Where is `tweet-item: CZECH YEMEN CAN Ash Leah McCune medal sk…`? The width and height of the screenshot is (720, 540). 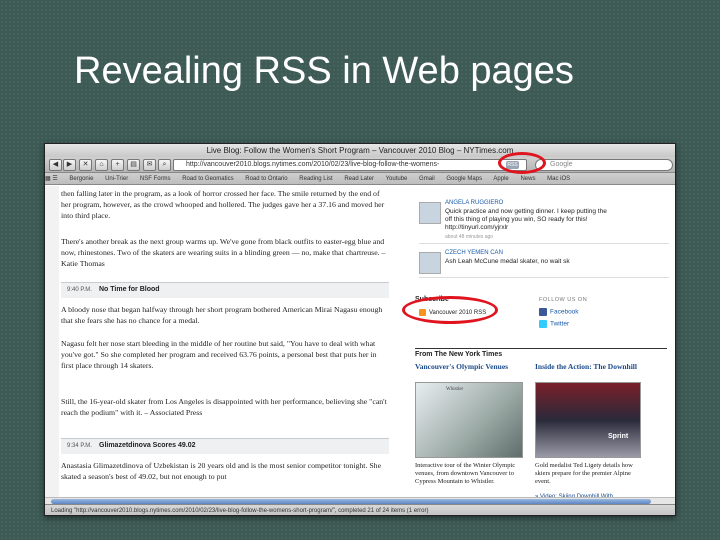 tweet-item: CZECH YEMEN CAN Ash Leah McCune medal sk… is located at coordinates (544, 263).